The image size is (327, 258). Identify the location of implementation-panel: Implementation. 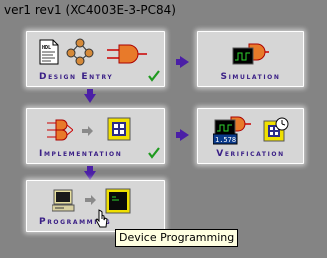
(95, 136).